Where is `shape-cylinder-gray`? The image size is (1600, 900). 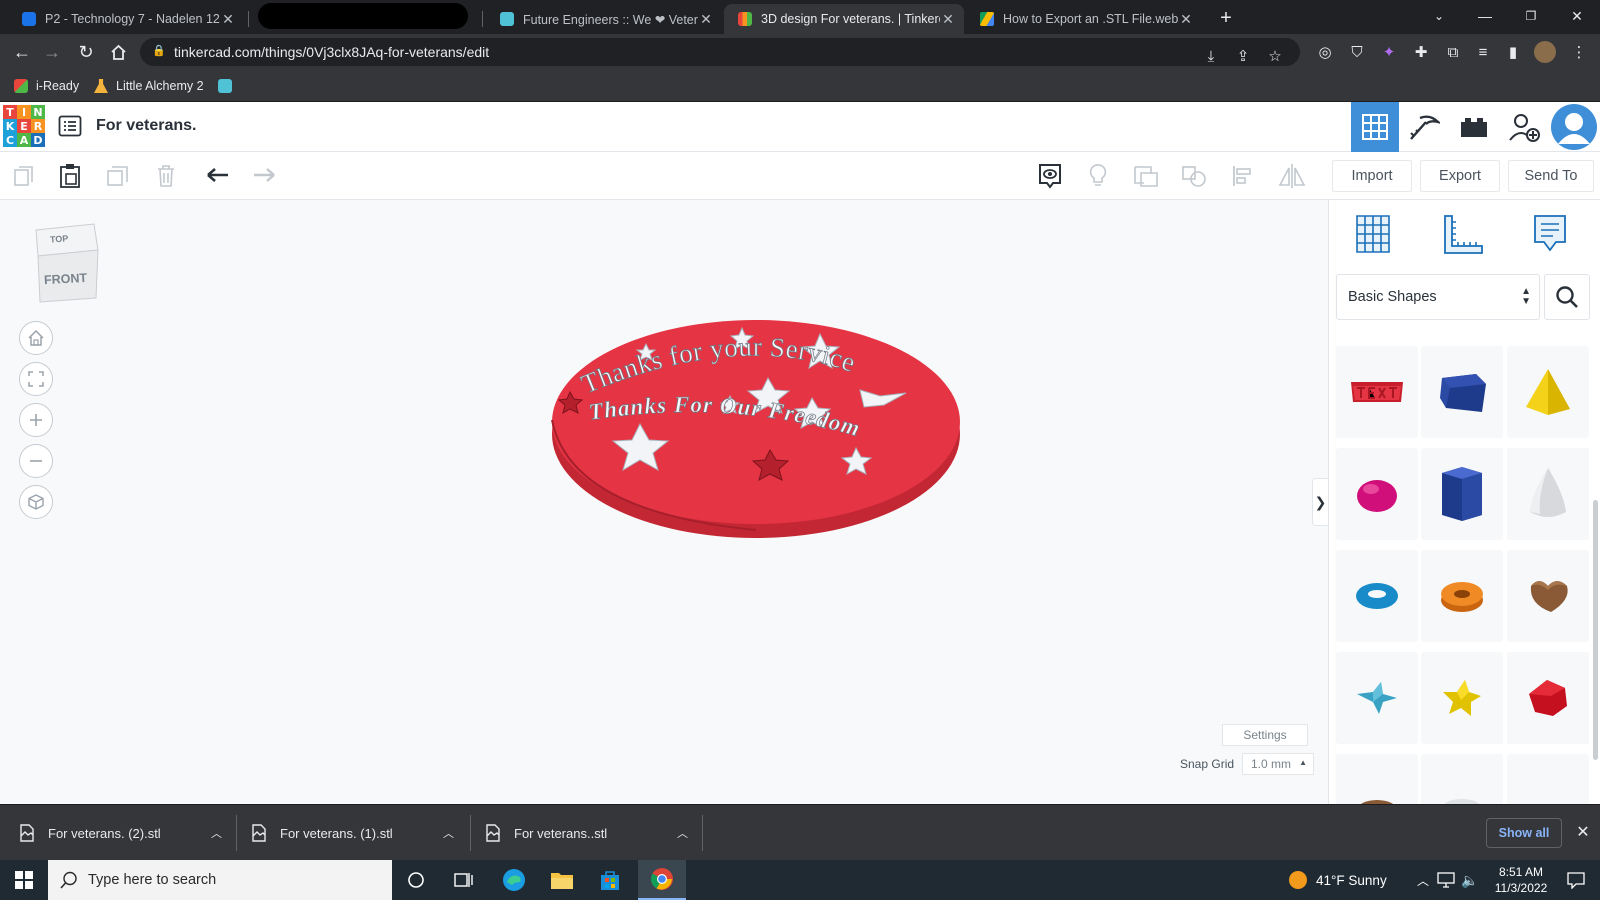
shape-cylinder-gray is located at coordinates (1462, 779).